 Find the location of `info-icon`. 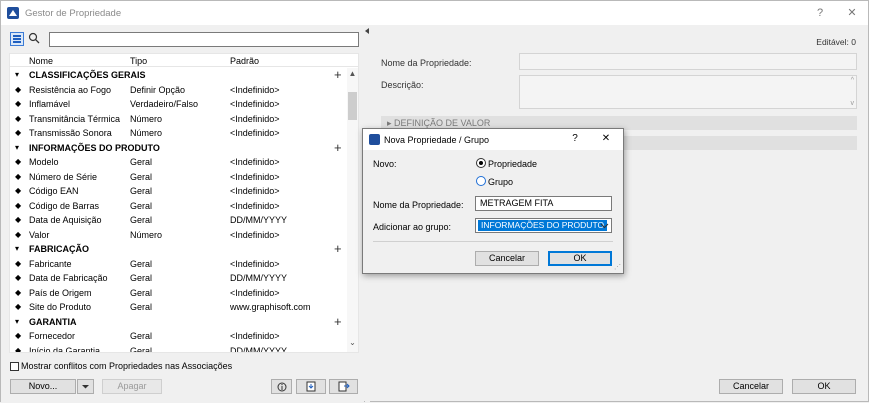

info-icon is located at coordinates (281, 387).